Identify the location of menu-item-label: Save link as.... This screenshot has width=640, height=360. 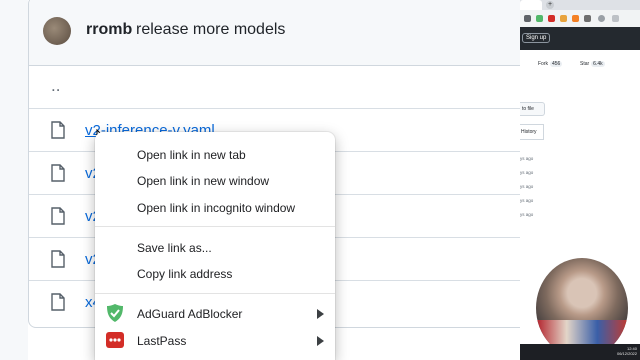
(174, 248).